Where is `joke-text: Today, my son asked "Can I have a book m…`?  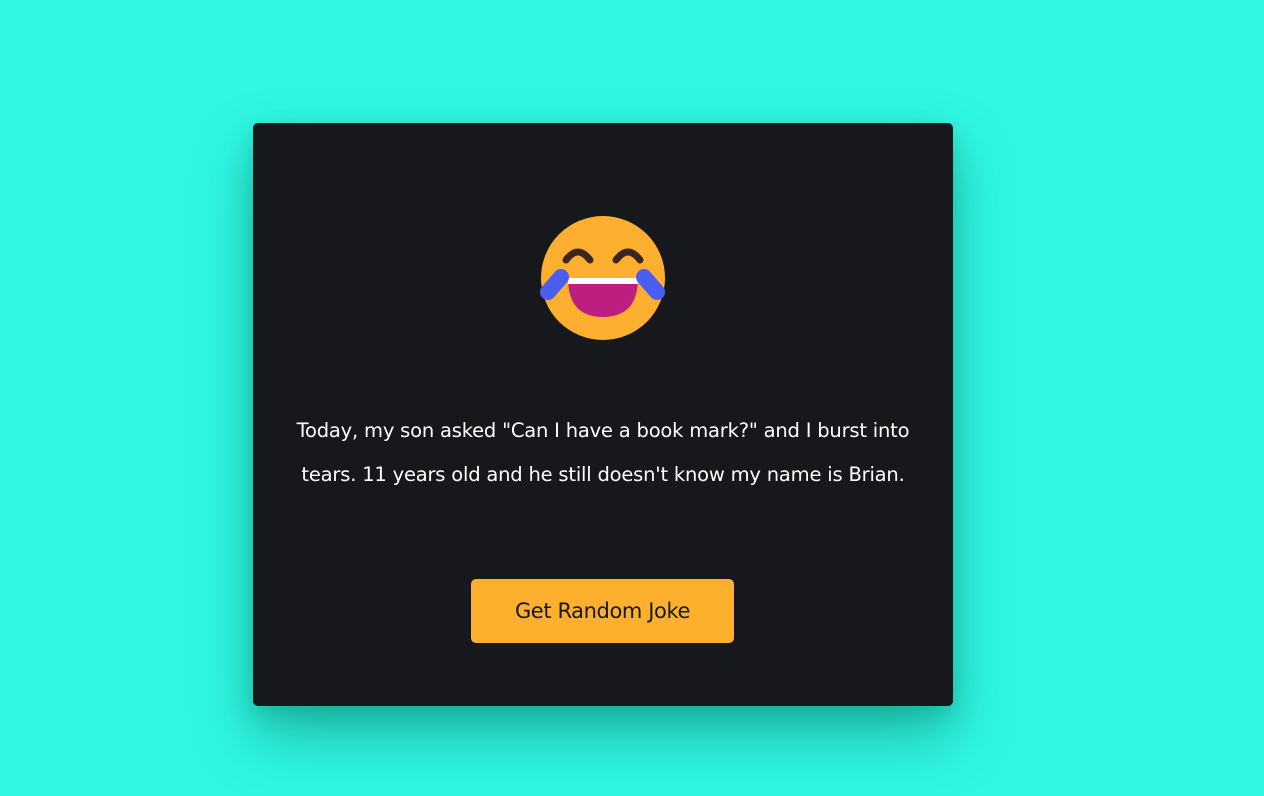 joke-text: Today, my son asked "Can I have a book m… is located at coordinates (603, 452).